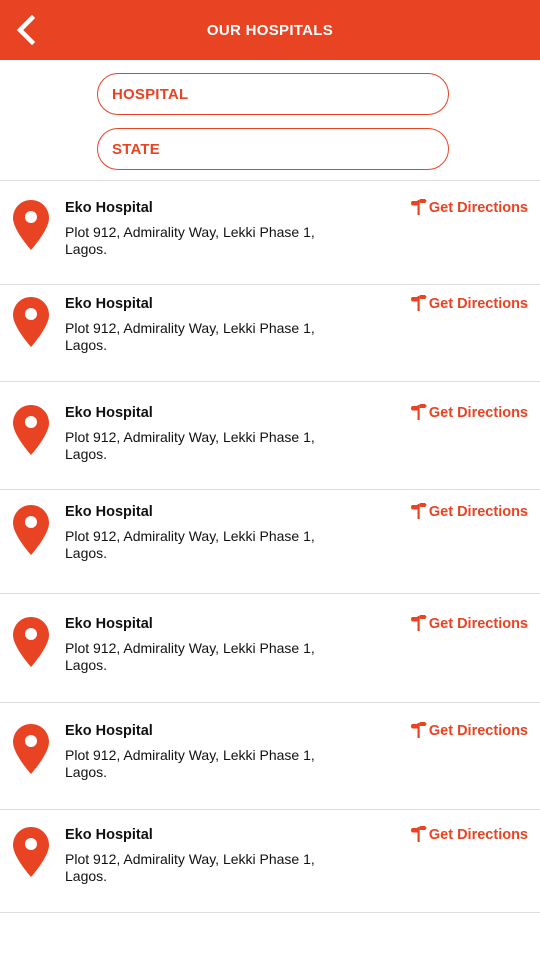  I want to click on filter-panel: HOSPITAL STATE, so click(270, 120).